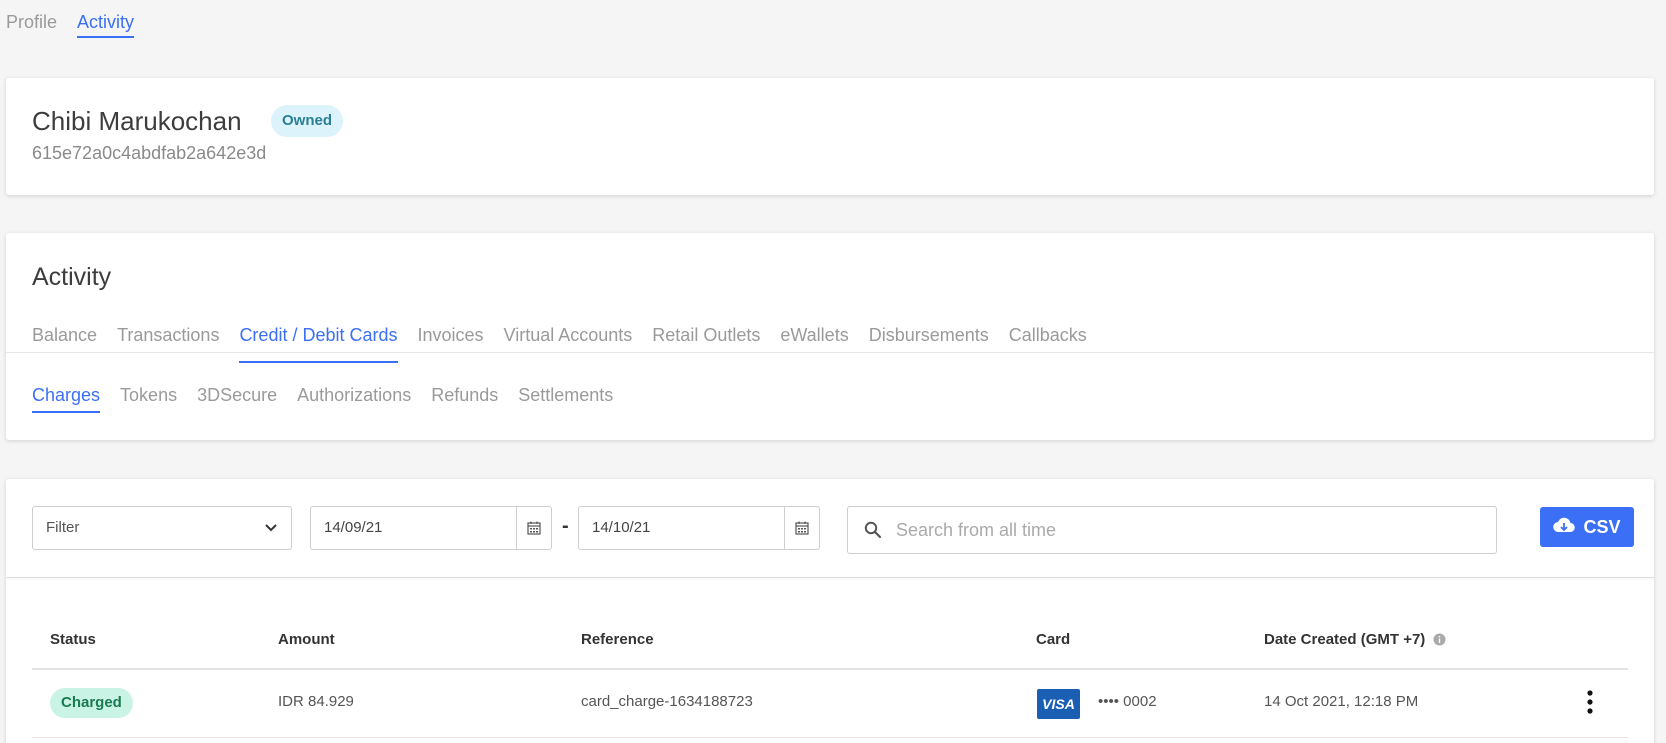  Describe the element at coordinates (873, 532) in the screenshot. I see `search-icon` at that location.